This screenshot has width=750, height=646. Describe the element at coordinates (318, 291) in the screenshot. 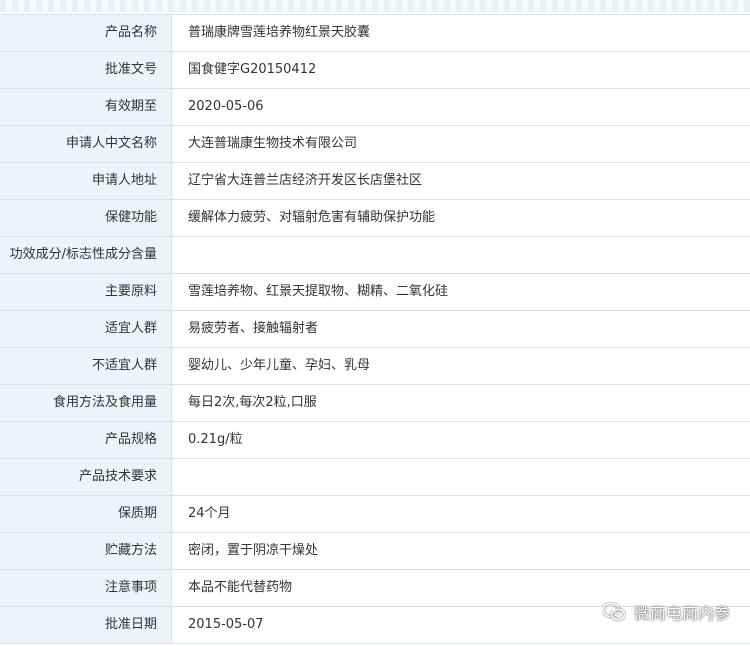

I see `row-value: 雪莲培养物、红景天提取物、糊精、二氧化硅` at that location.